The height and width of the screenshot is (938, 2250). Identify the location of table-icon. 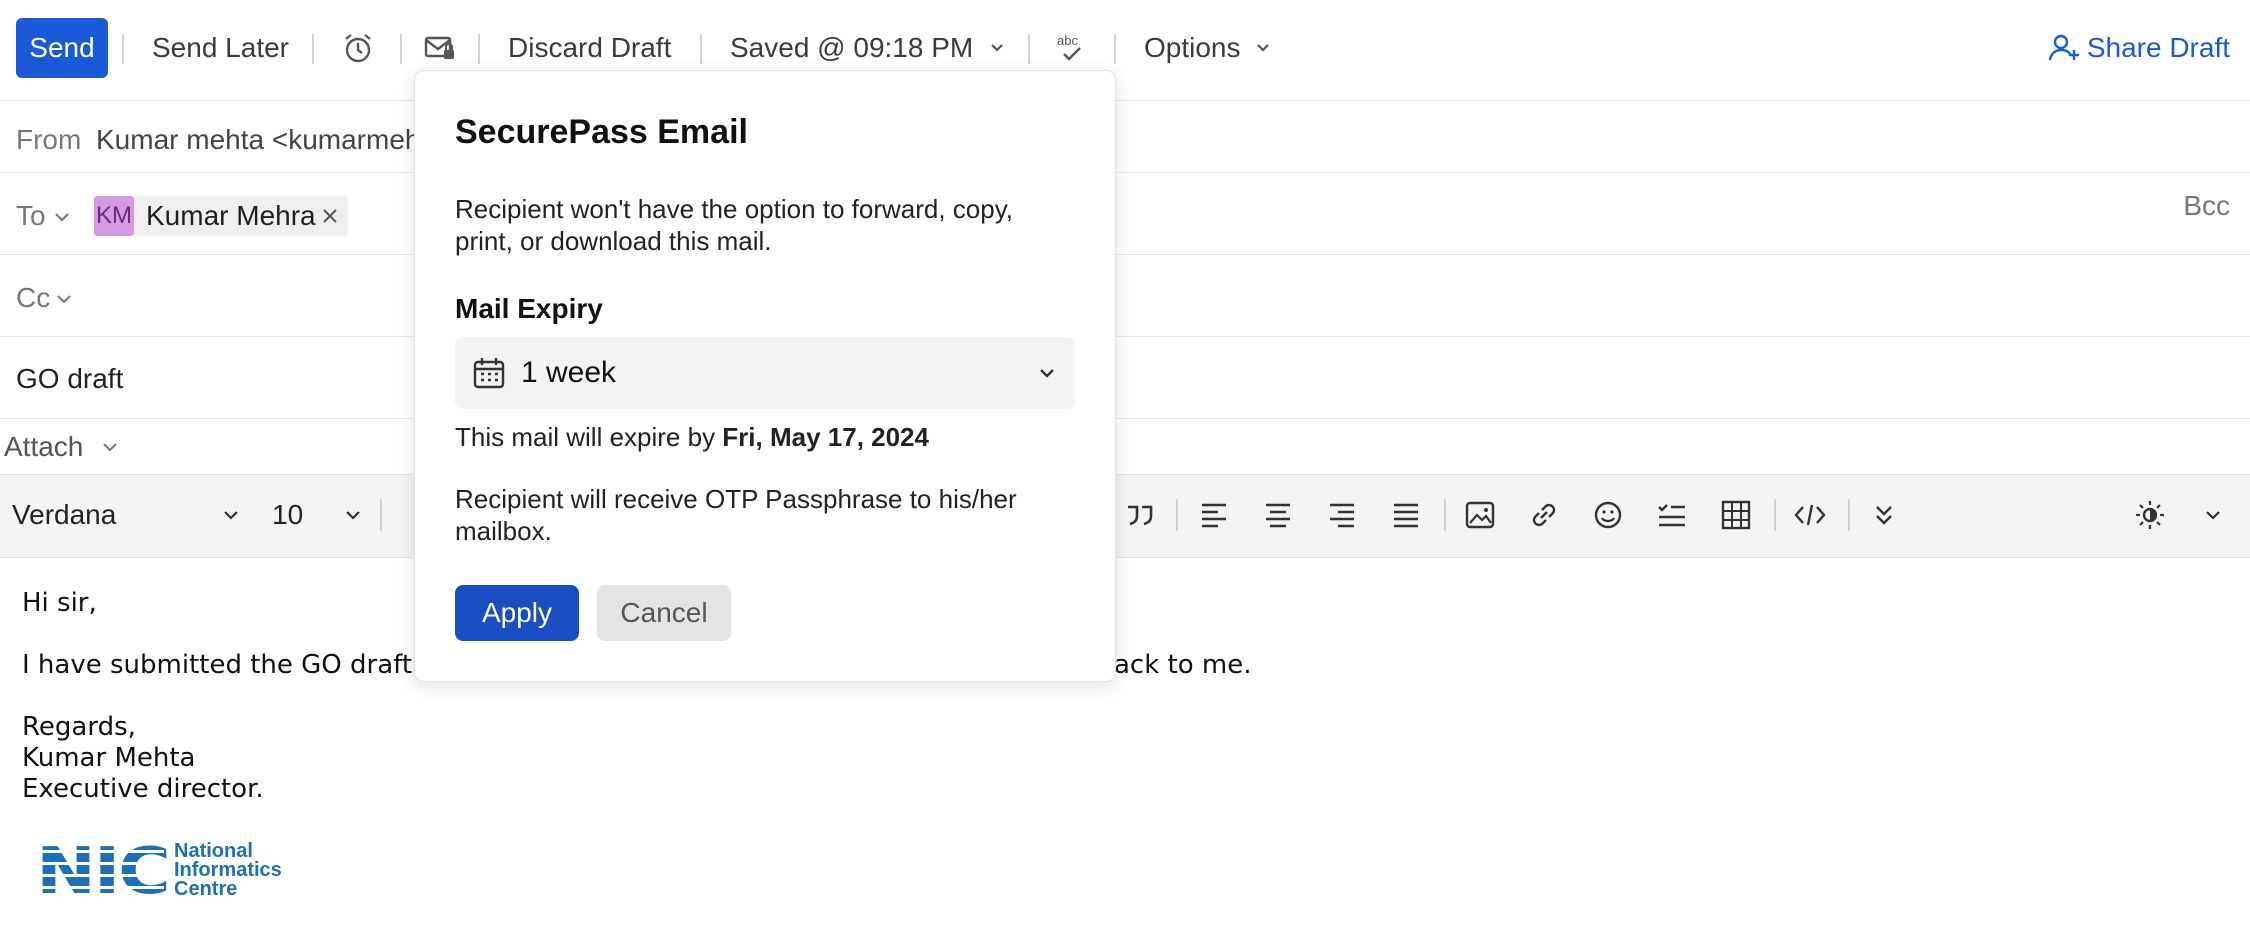
(1736, 515).